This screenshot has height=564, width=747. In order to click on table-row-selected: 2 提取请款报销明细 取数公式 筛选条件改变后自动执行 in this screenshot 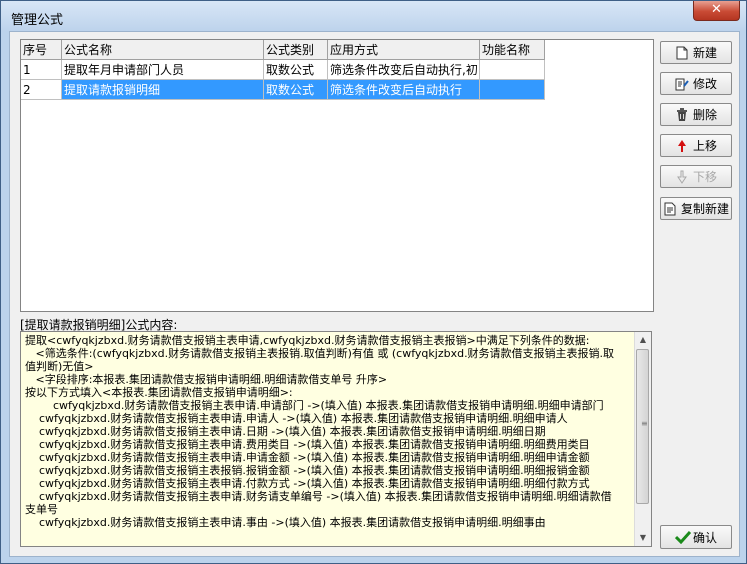, I will do `click(283, 89)`.